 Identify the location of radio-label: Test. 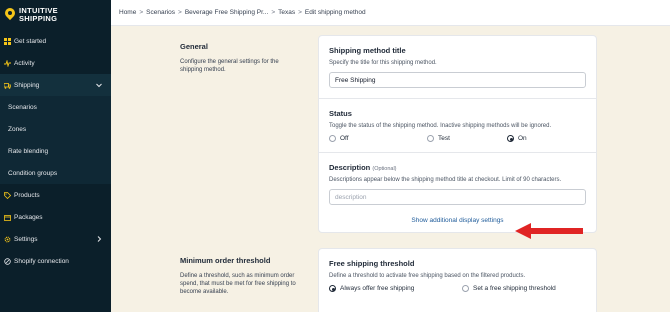
(444, 138).